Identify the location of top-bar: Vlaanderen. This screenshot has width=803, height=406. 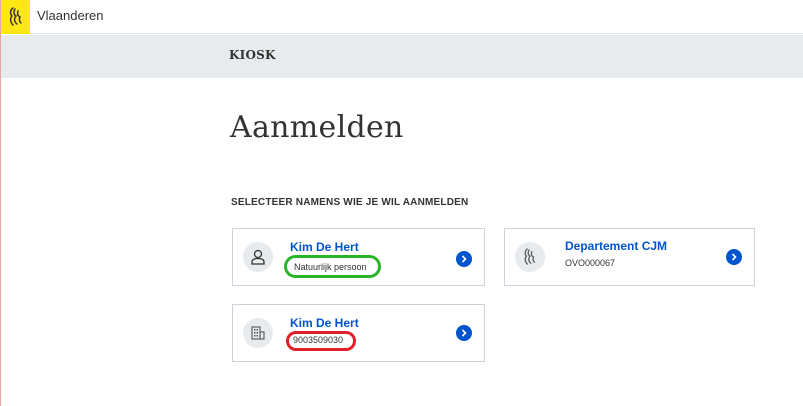
(402, 17).